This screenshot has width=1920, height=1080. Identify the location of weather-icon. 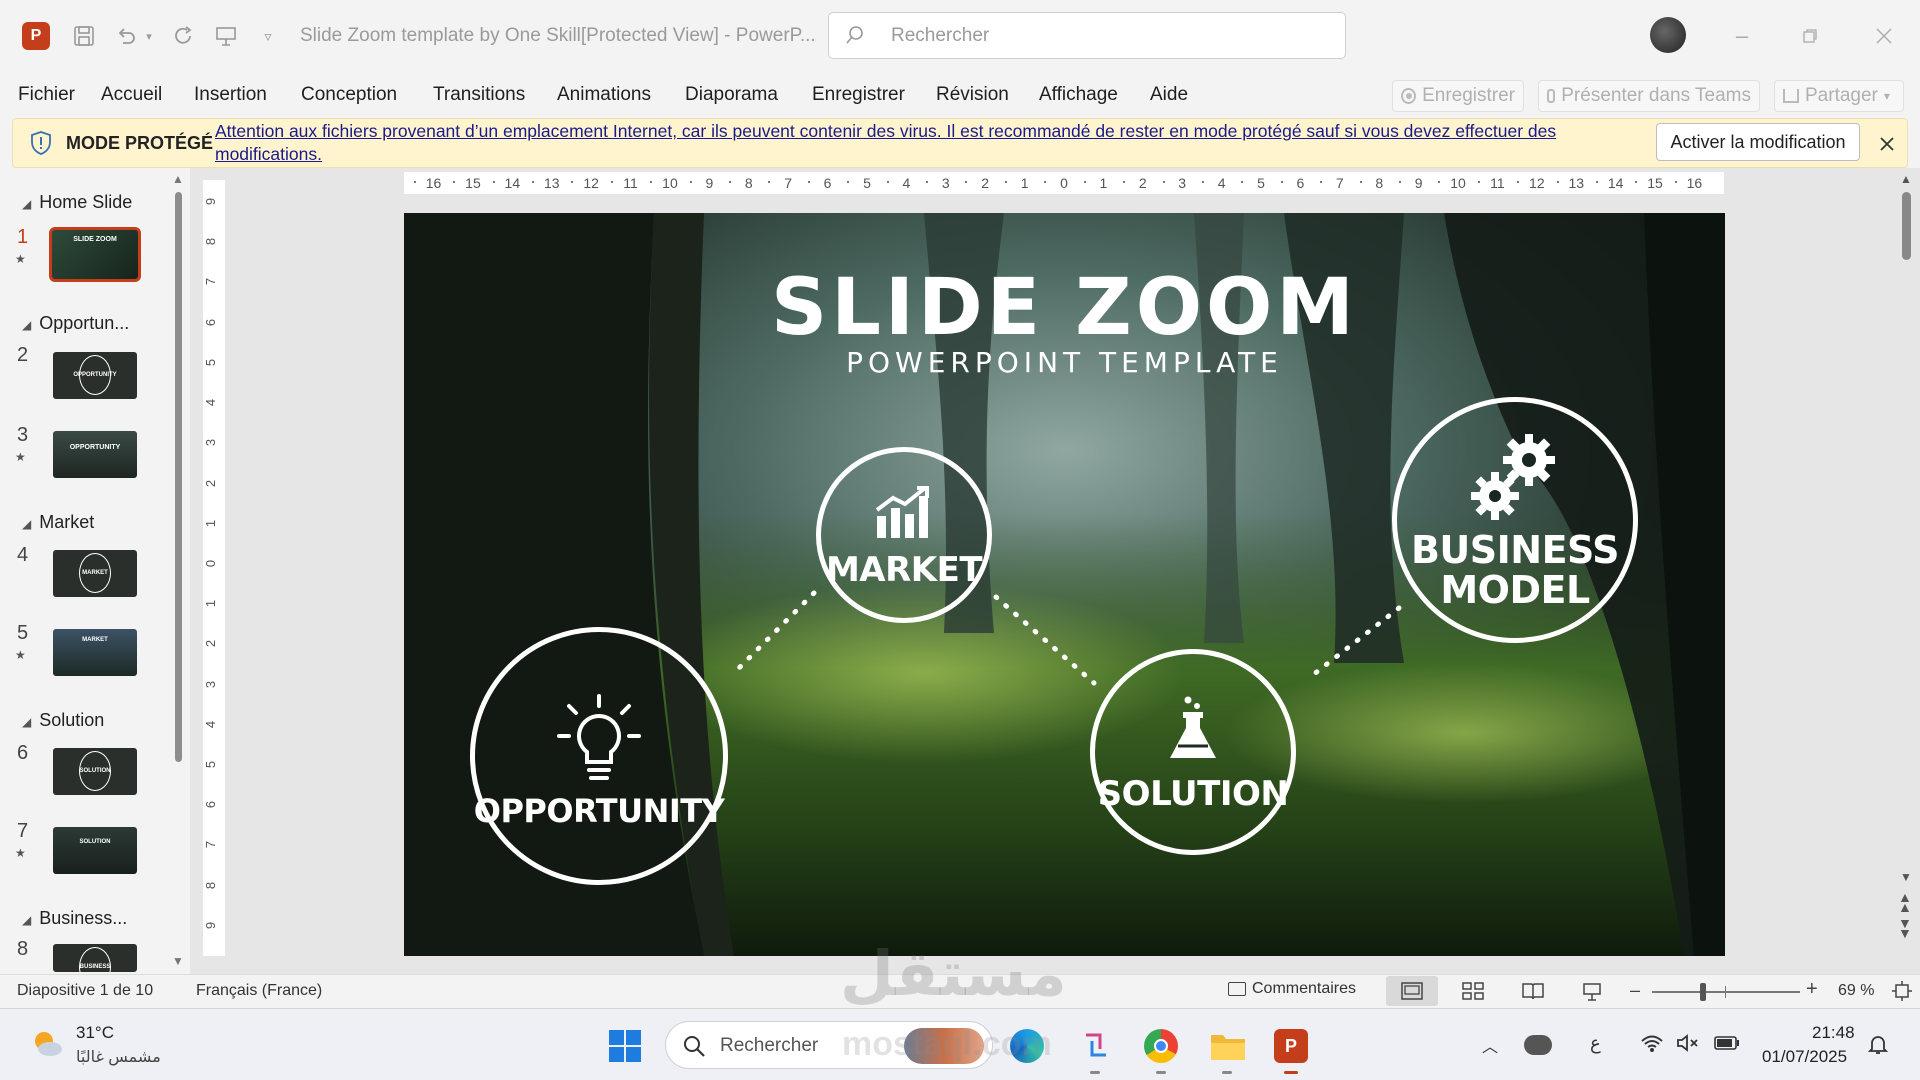
(47, 1044).